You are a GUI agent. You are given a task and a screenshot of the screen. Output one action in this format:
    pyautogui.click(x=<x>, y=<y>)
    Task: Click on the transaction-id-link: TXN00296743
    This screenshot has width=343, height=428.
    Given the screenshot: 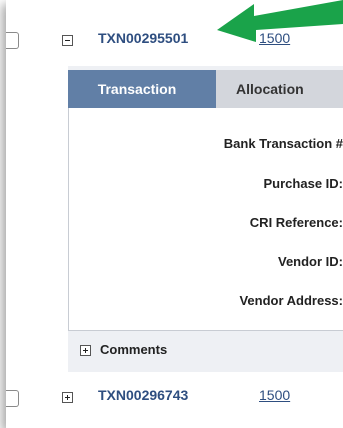 What is the action you would take?
    pyautogui.click(x=143, y=395)
    